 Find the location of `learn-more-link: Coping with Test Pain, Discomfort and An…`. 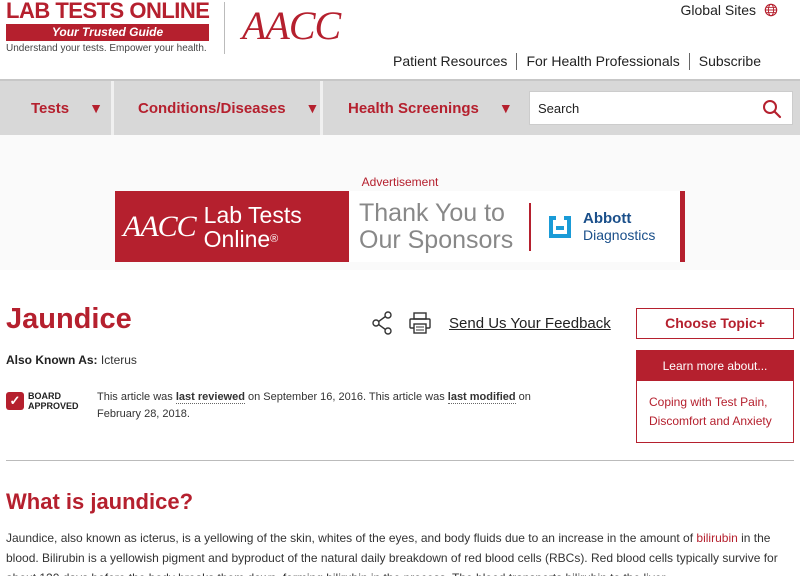

learn-more-link: Coping with Test Pain, Discomfort and An… is located at coordinates (715, 406).